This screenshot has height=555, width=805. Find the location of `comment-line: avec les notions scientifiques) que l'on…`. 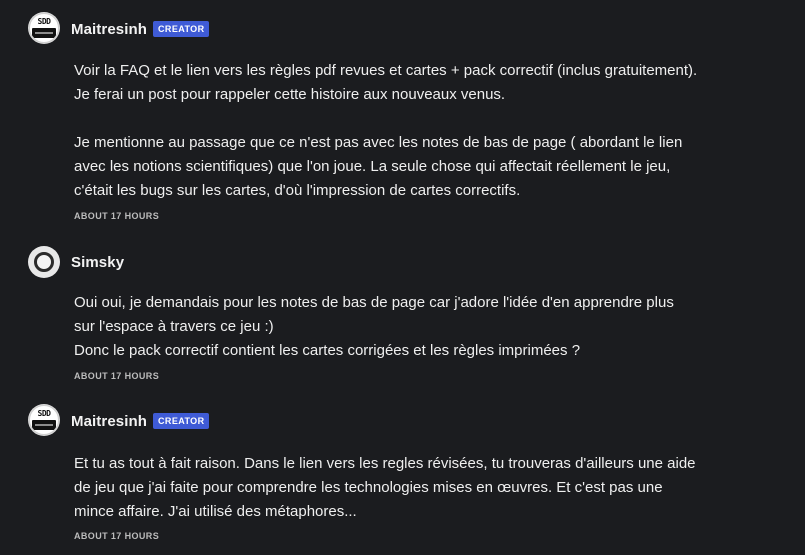

comment-line: avec les notions scientifiques) que l'on… is located at coordinates (372, 166).